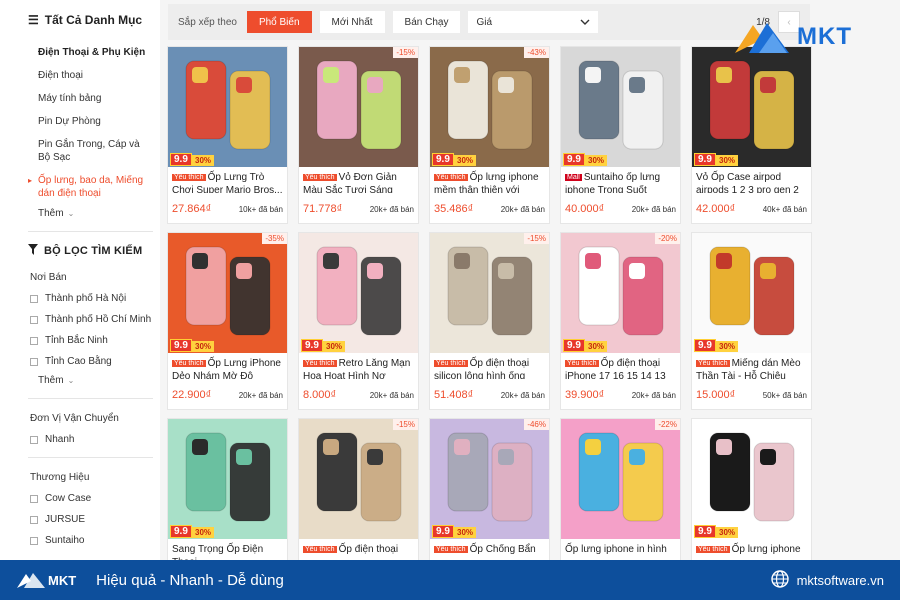 This screenshot has width=900, height=600. Describe the element at coordinates (48, 277) in the screenshot. I see `location-title: Nơi Bán` at that location.